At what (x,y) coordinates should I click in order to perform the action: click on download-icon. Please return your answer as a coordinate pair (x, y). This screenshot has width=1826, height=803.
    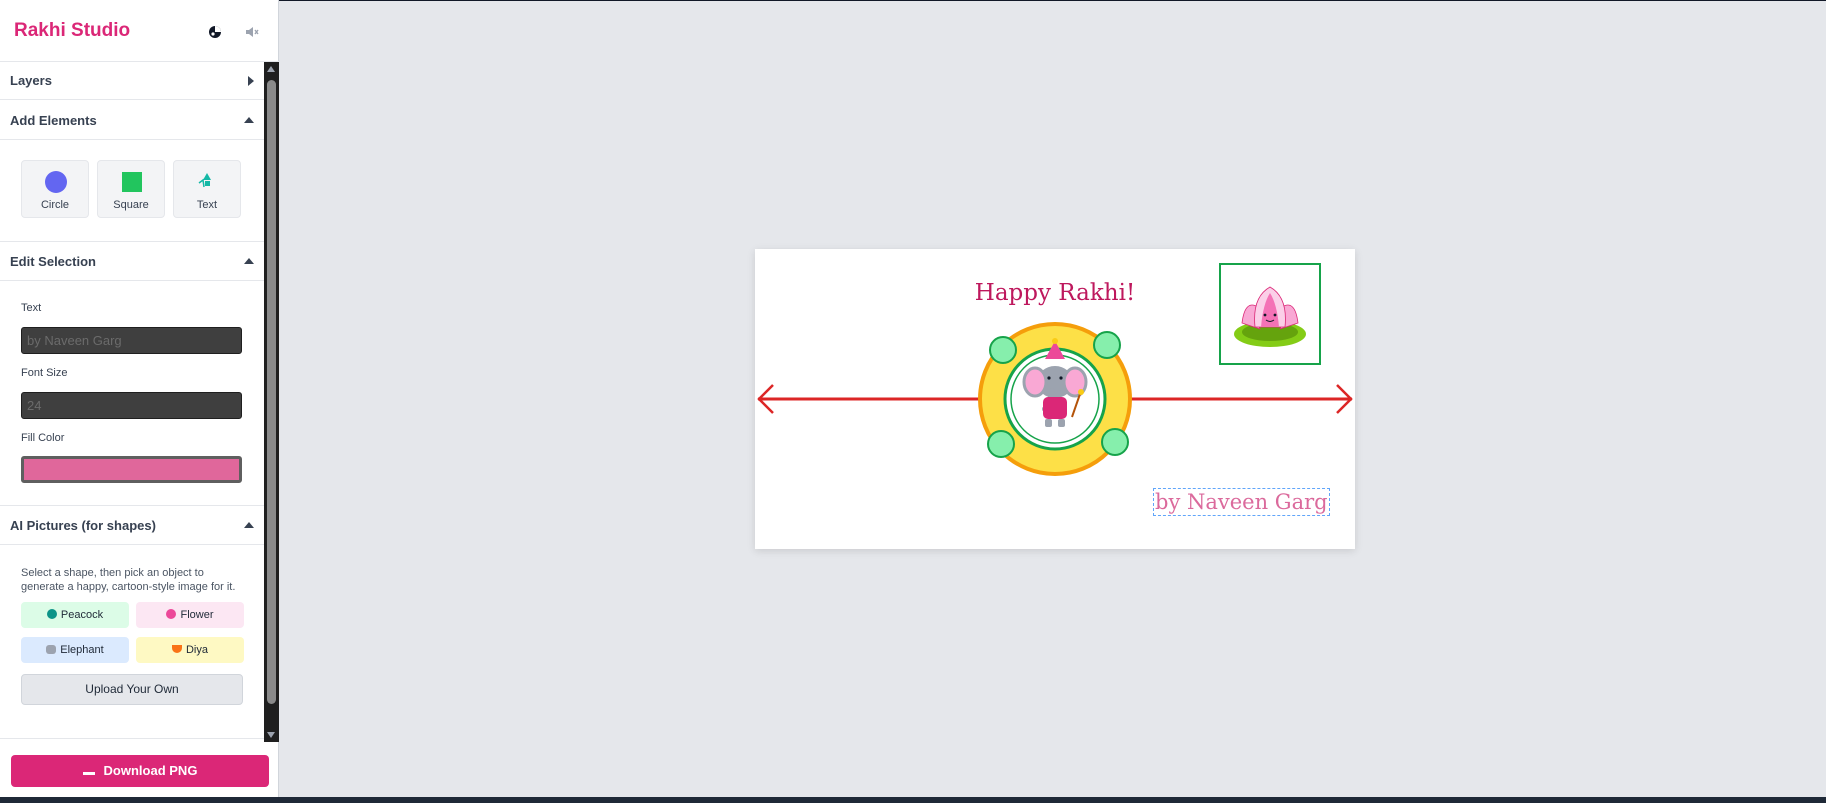
    Looking at the image, I should click on (88, 774).